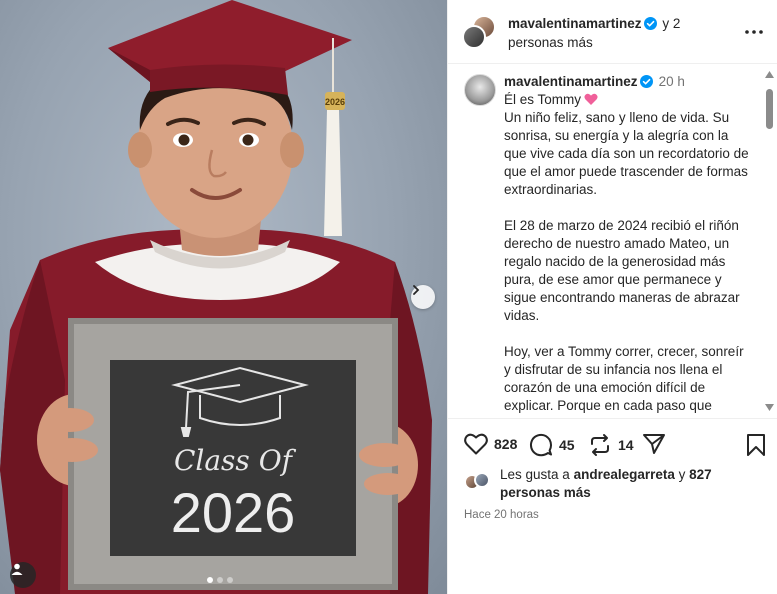 The width and height of the screenshot is (777, 594). I want to click on ellipsis-icon, so click(754, 32).